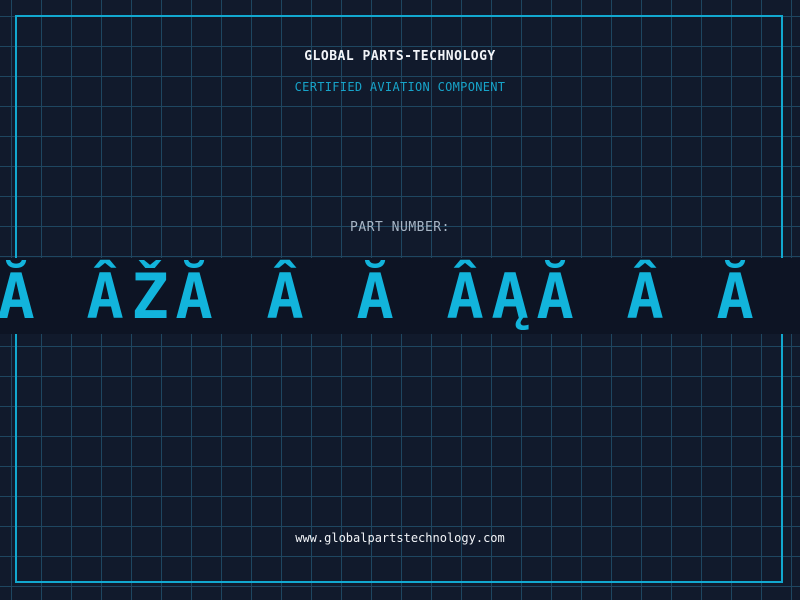 The width and height of the screenshot is (800, 600). What do you see at coordinates (400, 227) in the screenshot?
I see `part-number-label: PART NUMBER:` at bounding box center [400, 227].